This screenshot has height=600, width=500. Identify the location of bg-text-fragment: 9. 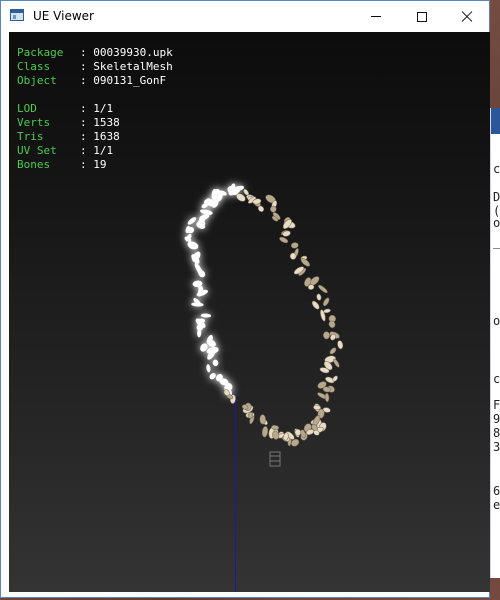
(496, 419).